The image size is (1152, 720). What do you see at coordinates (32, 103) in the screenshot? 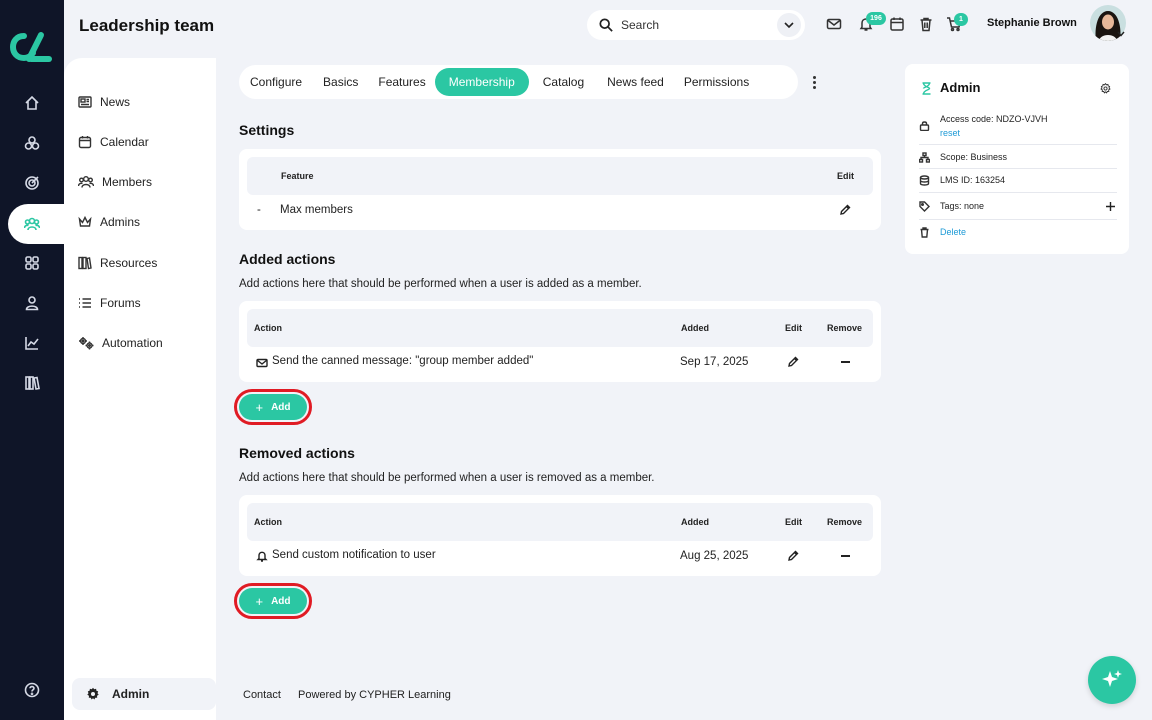
I see `rail-home-icon` at bounding box center [32, 103].